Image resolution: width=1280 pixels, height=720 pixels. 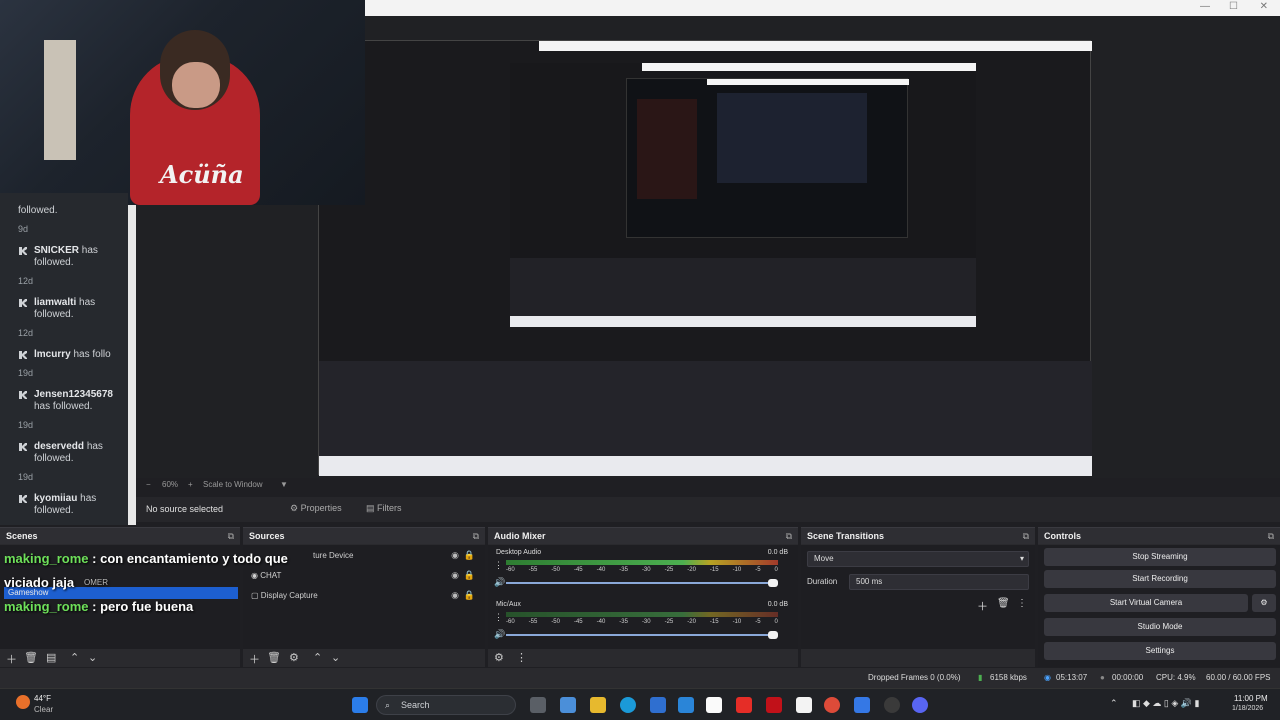 I want to click on track-name: Desktop Audio, so click(x=519, y=552).